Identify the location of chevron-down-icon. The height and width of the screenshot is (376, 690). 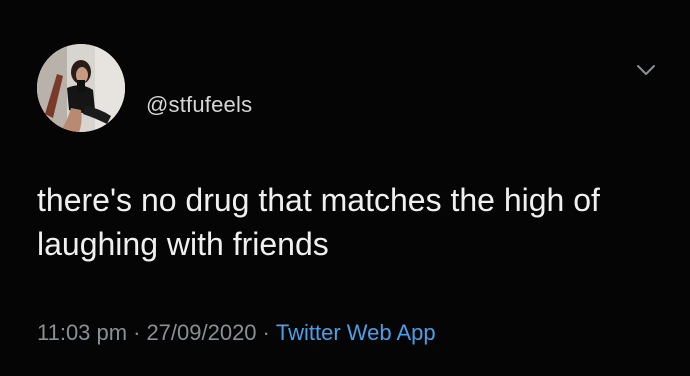
(646, 70).